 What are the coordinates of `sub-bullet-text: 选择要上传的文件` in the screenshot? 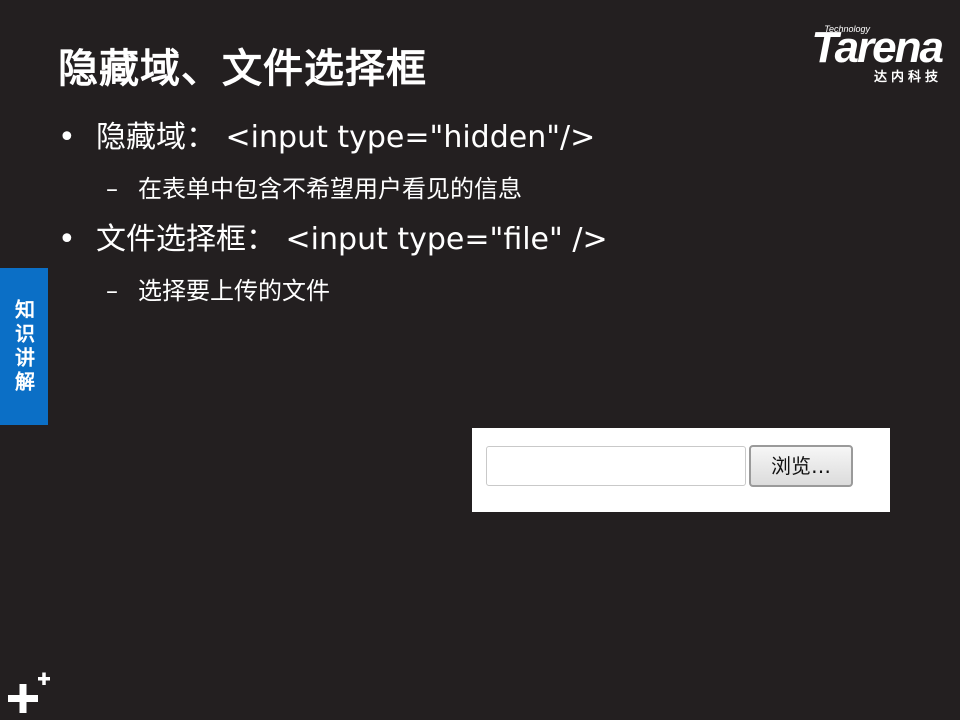 It's located at (234, 291).